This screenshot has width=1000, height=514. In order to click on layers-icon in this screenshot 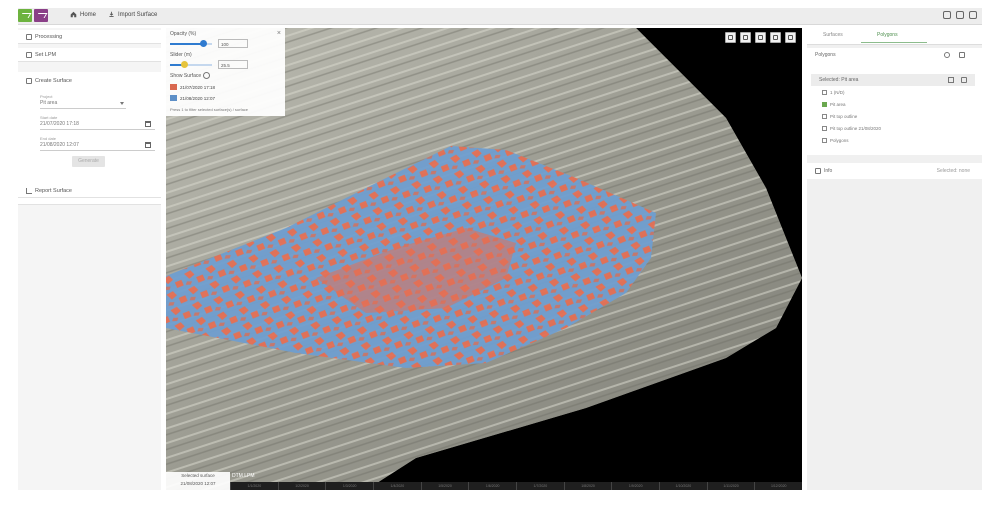, I will do `click(29, 54)`.